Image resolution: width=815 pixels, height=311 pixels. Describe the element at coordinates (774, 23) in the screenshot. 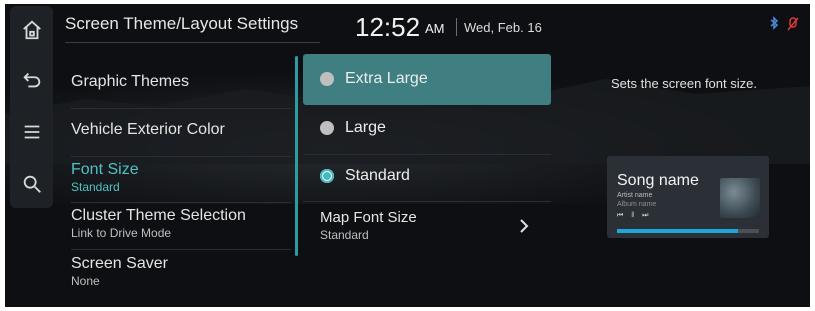

I see `bluetooth-icon` at that location.